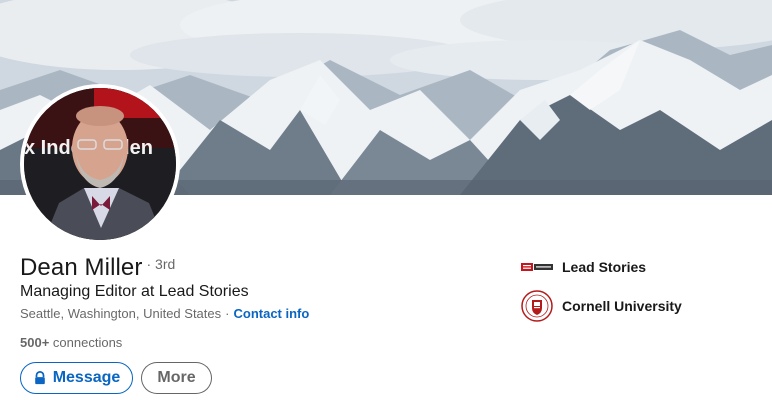 Image resolution: width=772 pixels, height=400 pixels. I want to click on connections-count: 500+ connections, so click(71, 342).